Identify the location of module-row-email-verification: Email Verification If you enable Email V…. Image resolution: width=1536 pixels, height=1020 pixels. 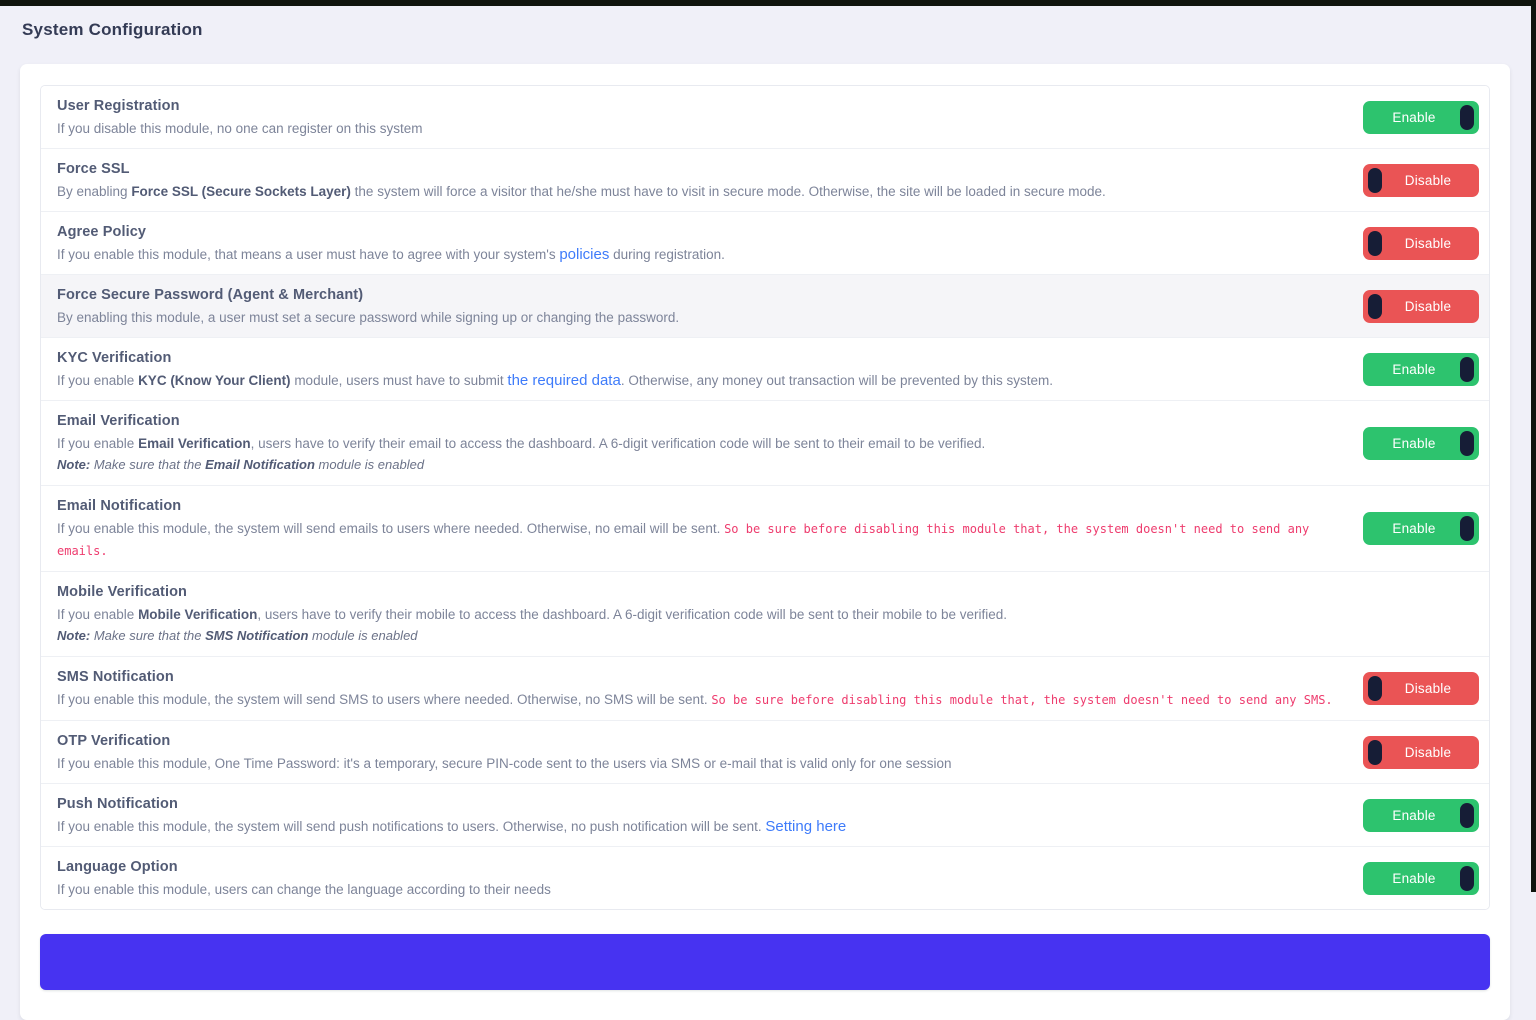
(765, 443).